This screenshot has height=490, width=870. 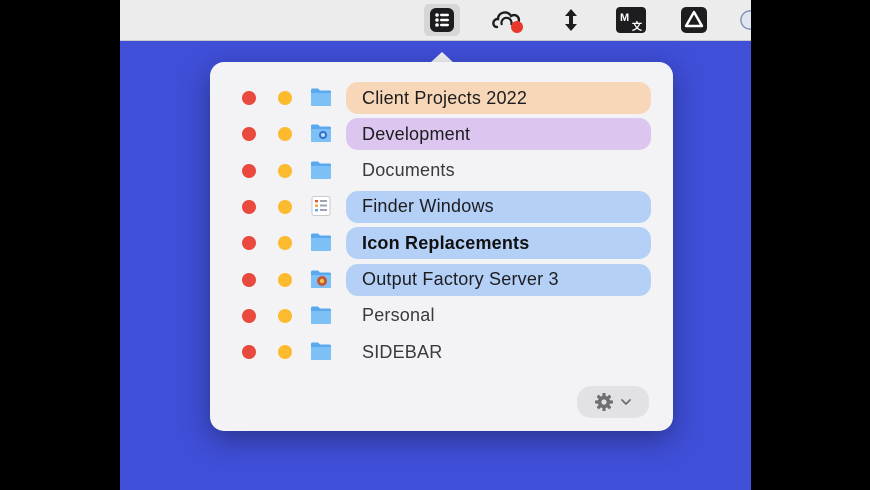 What do you see at coordinates (498, 352) in the screenshot?
I see `project-label: SIDEBAR` at bounding box center [498, 352].